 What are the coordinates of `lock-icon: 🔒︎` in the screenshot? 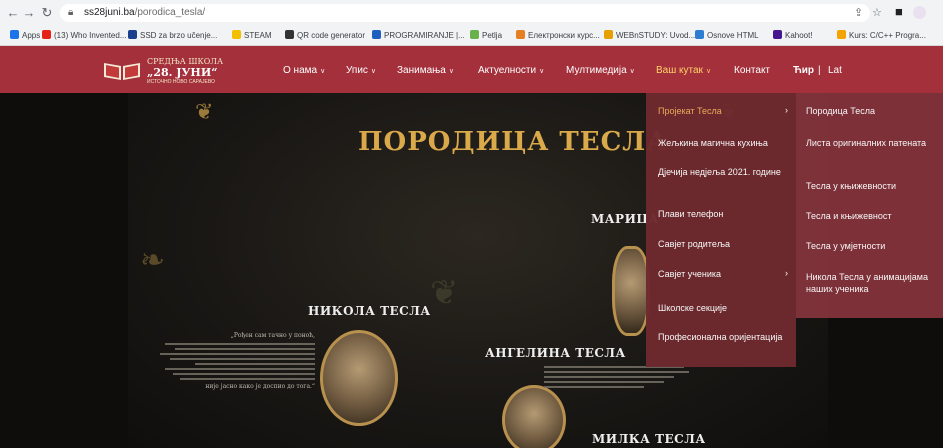 It's located at (71, 12).